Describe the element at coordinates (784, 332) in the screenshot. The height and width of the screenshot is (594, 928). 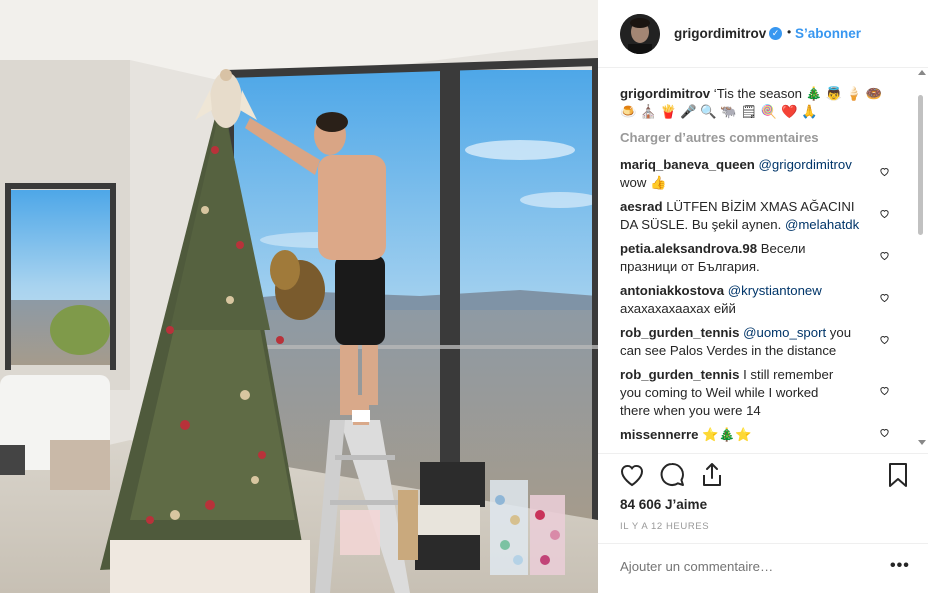
I see `comment-mention: @uomo_sport` at that location.